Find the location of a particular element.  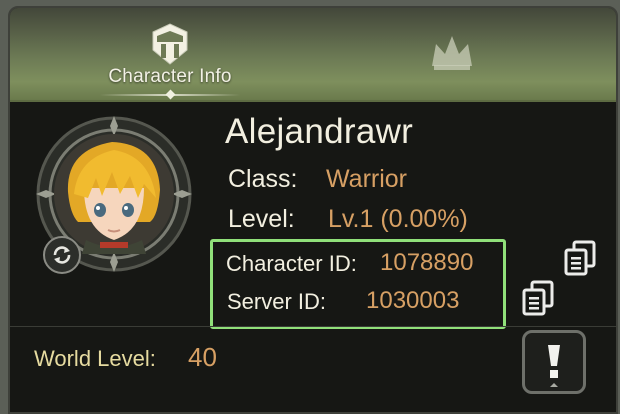

exclamation-icon is located at coordinates (554, 366).